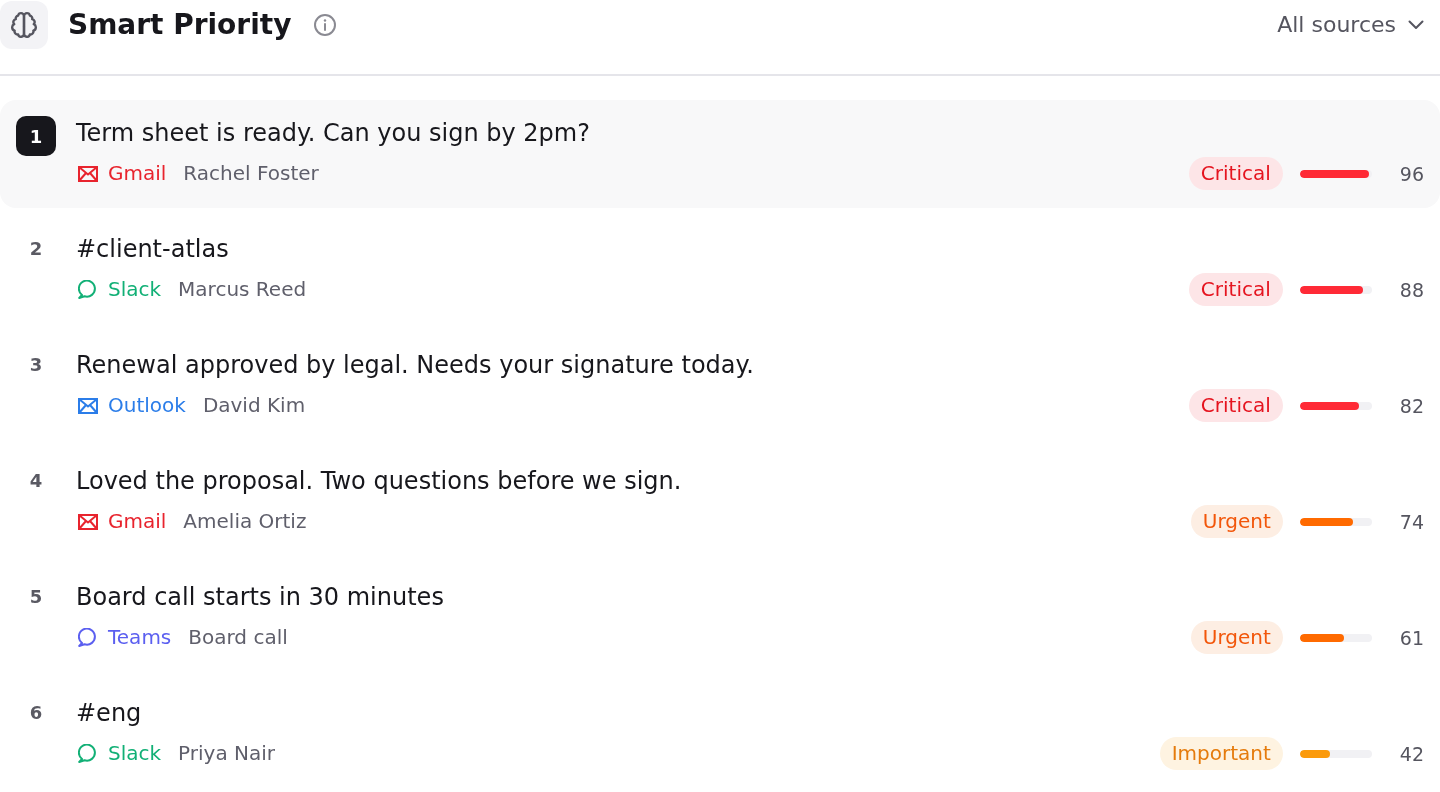 The height and width of the screenshot is (792, 1440). Describe the element at coordinates (36, 481) in the screenshot. I see `rank-number: 4` at that location.